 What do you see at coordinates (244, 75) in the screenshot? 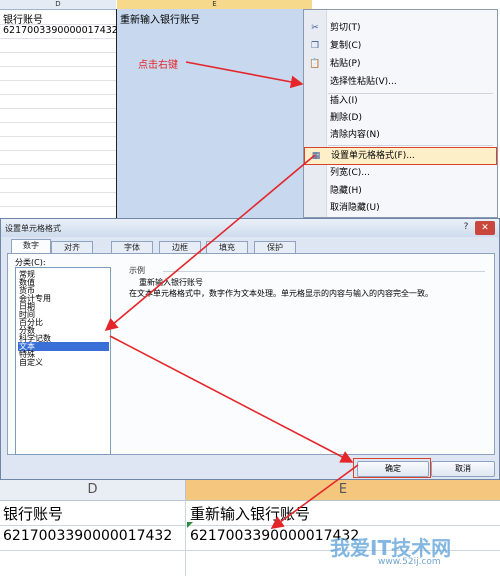
I see `arrow-to-context-menu` at bounding box center [244, 75].